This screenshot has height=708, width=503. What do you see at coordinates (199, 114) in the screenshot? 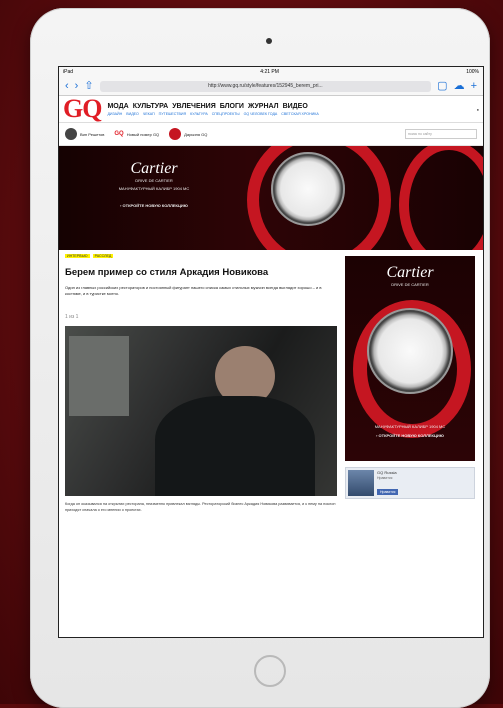
I see `subnav-item: КУЛЬТУРА` at bounding box center [199, 114].